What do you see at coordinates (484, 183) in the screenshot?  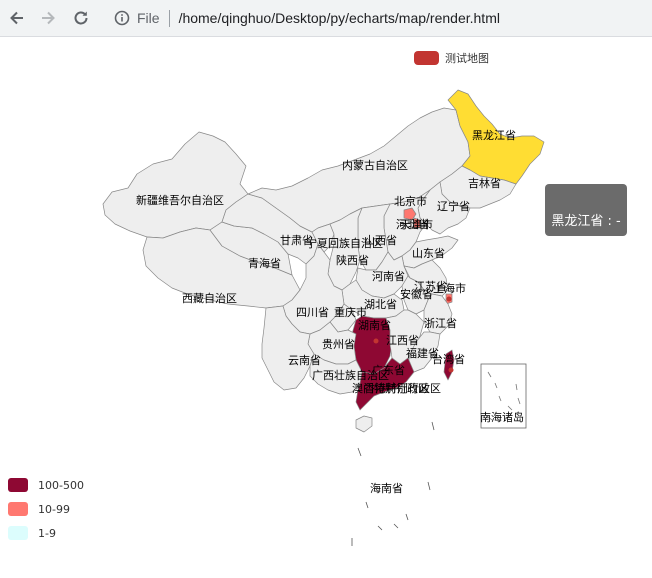 I see `label-jilin: 吉林省` at bounding box center [484, 183].